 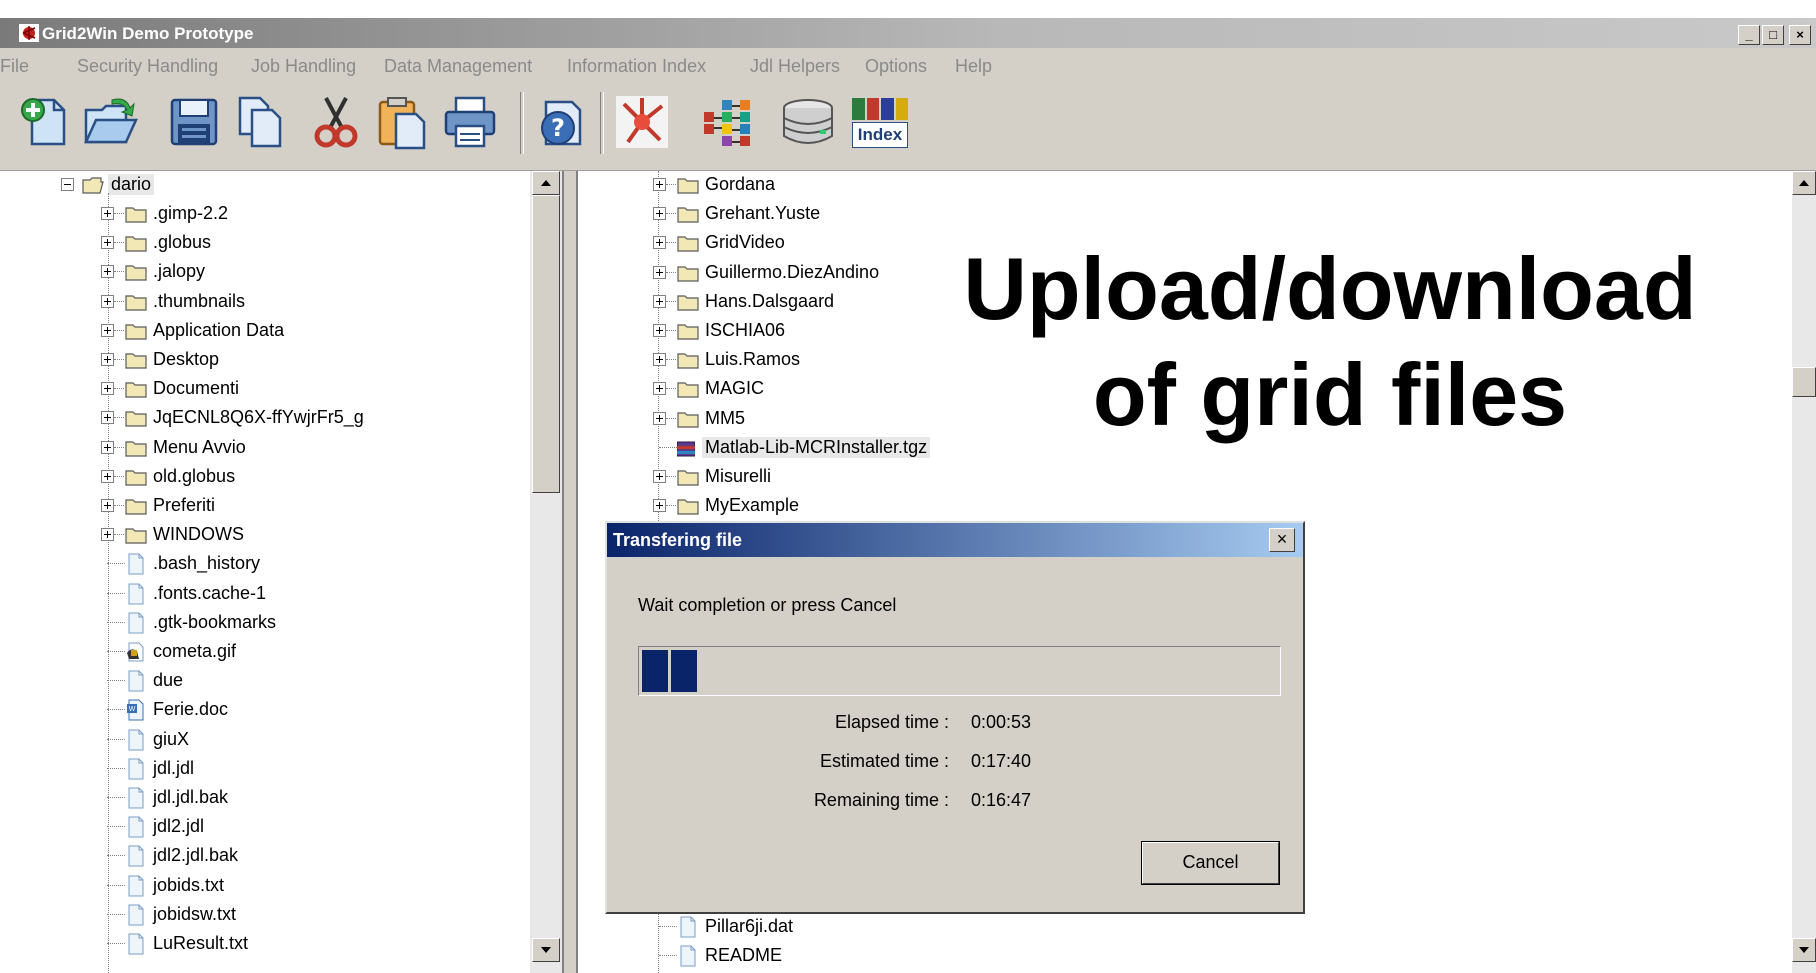 I want to click on tree-row: jdl.jdl.bak, so click(x=281, y=798).